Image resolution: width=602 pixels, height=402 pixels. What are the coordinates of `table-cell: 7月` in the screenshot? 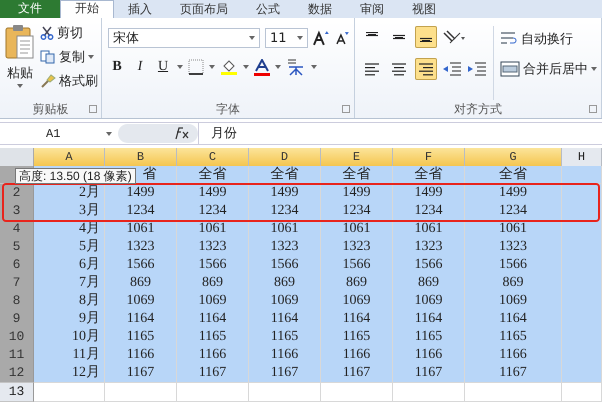 It's located at (69, 283).